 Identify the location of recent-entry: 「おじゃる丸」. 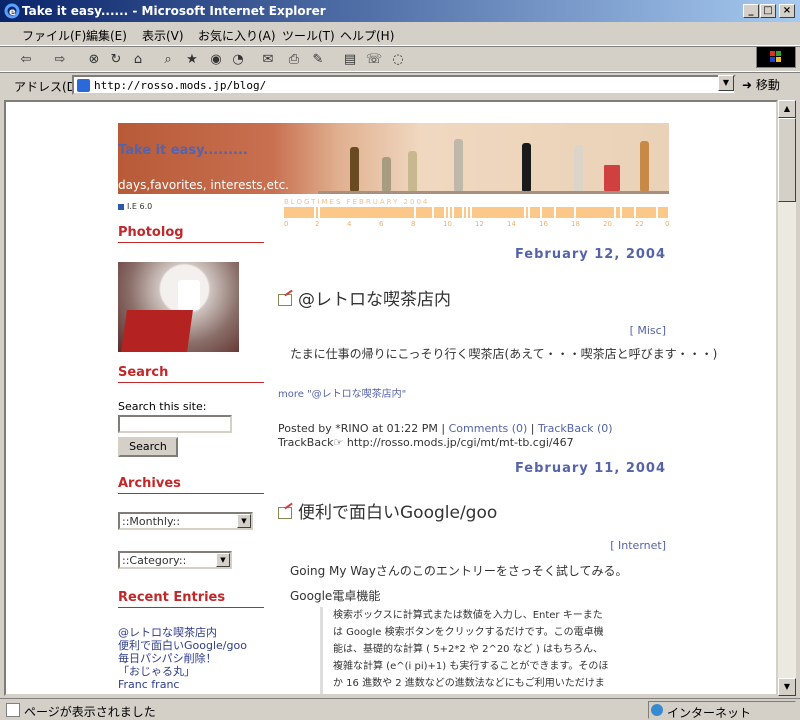
(198, 671).